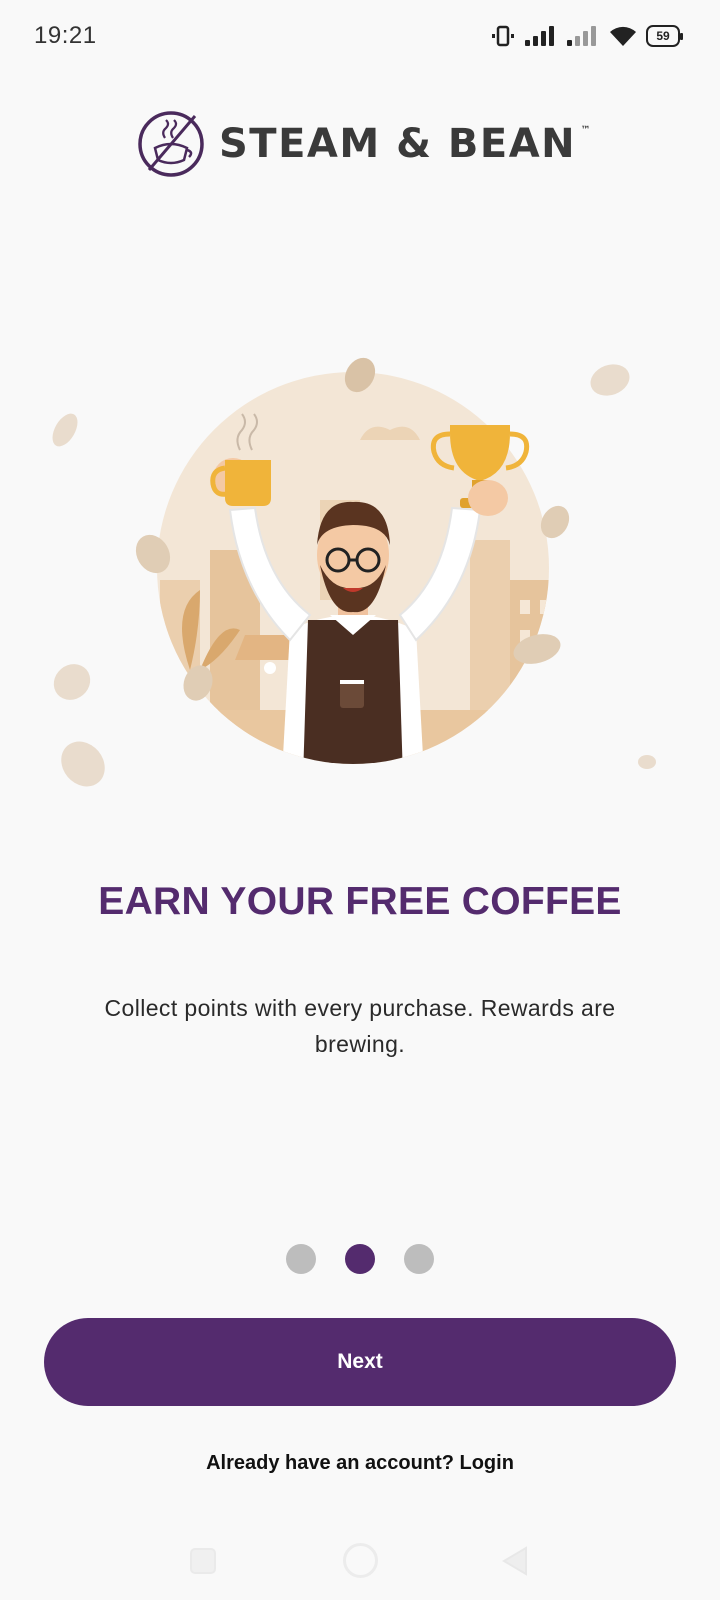 The width and height of the screenshot is (720, 1600). I want to click on wifi-icon, so click(623, 36).